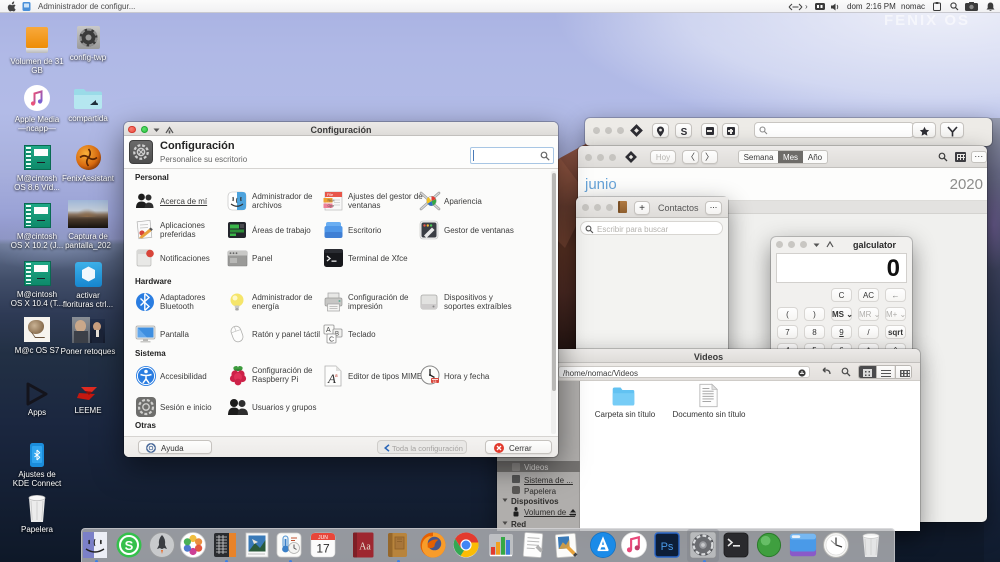  I want to click on svg-text: C, so click(331, 340).